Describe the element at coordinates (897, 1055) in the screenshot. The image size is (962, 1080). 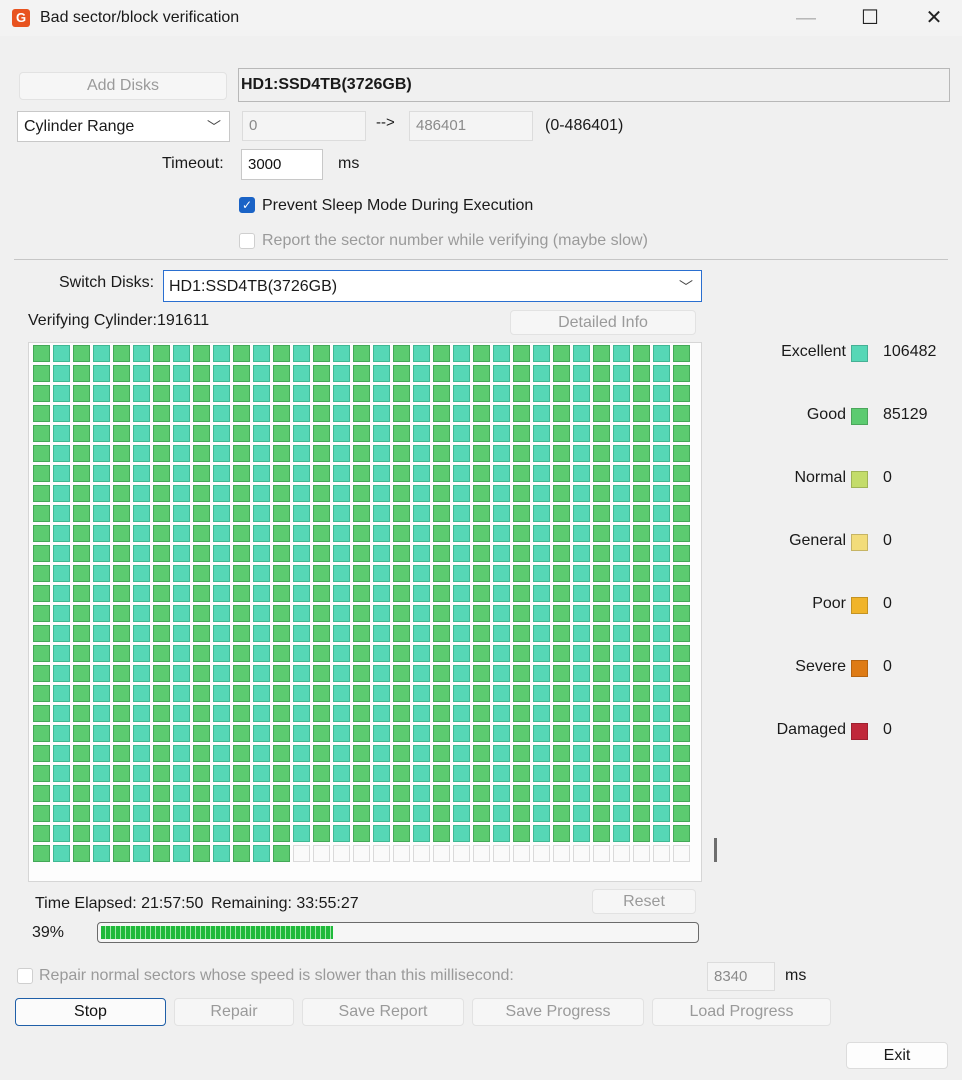
I see `exit-button: Exit` at that location.